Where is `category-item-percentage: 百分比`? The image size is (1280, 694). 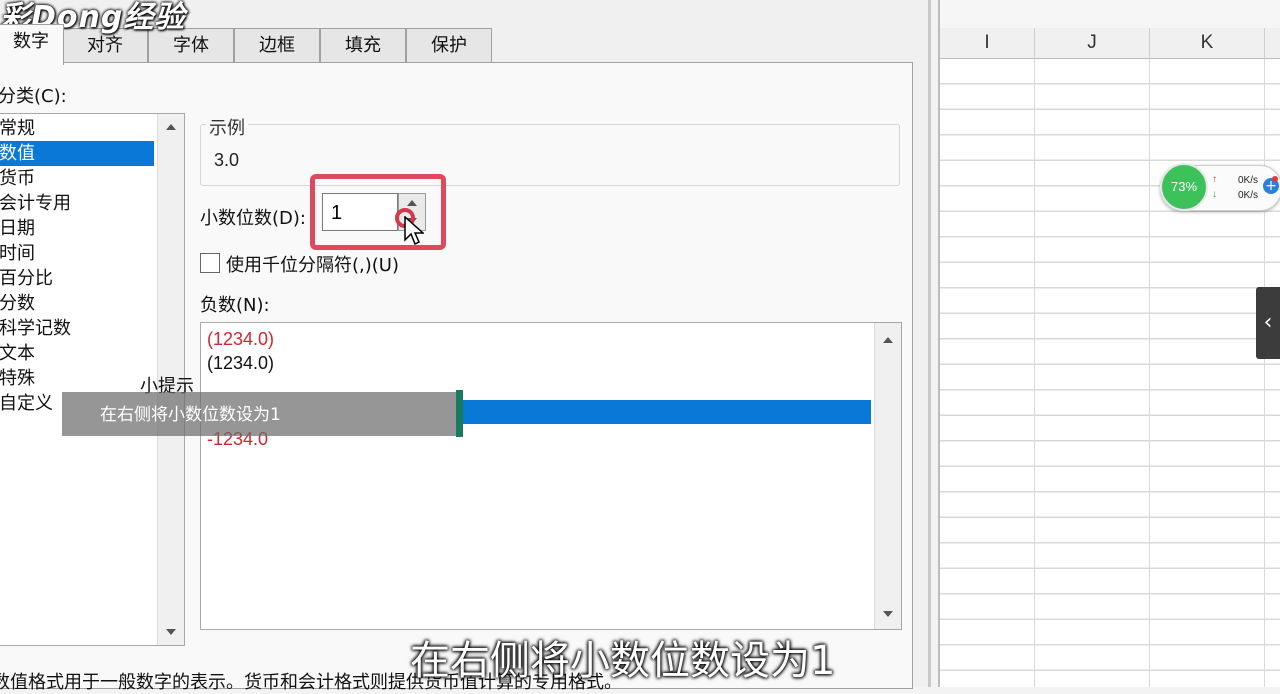 category-item-percentage: 百分比 is located at coordinates (77, 278).